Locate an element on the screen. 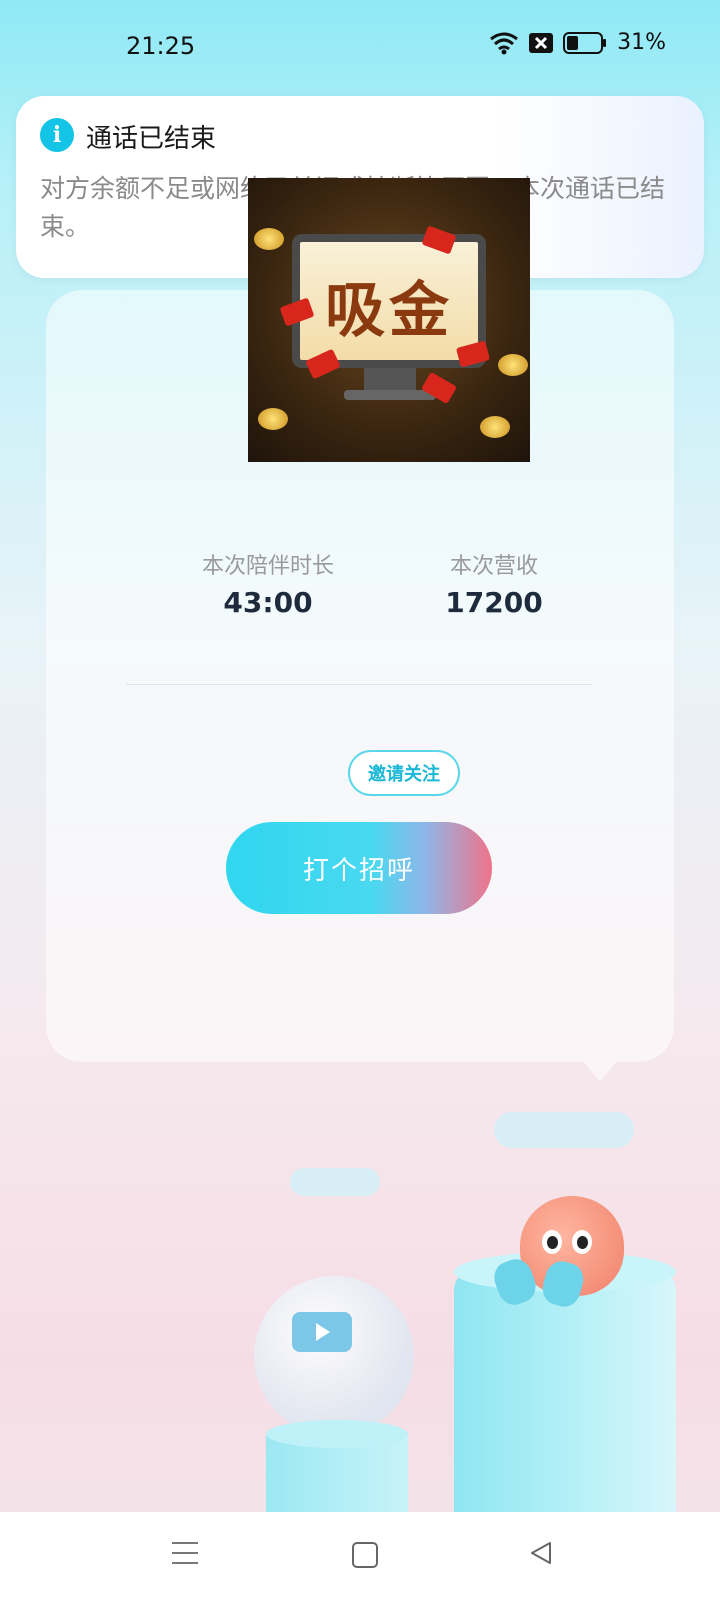  promo-banner: 吸金 is located at coordinates (389, 320).